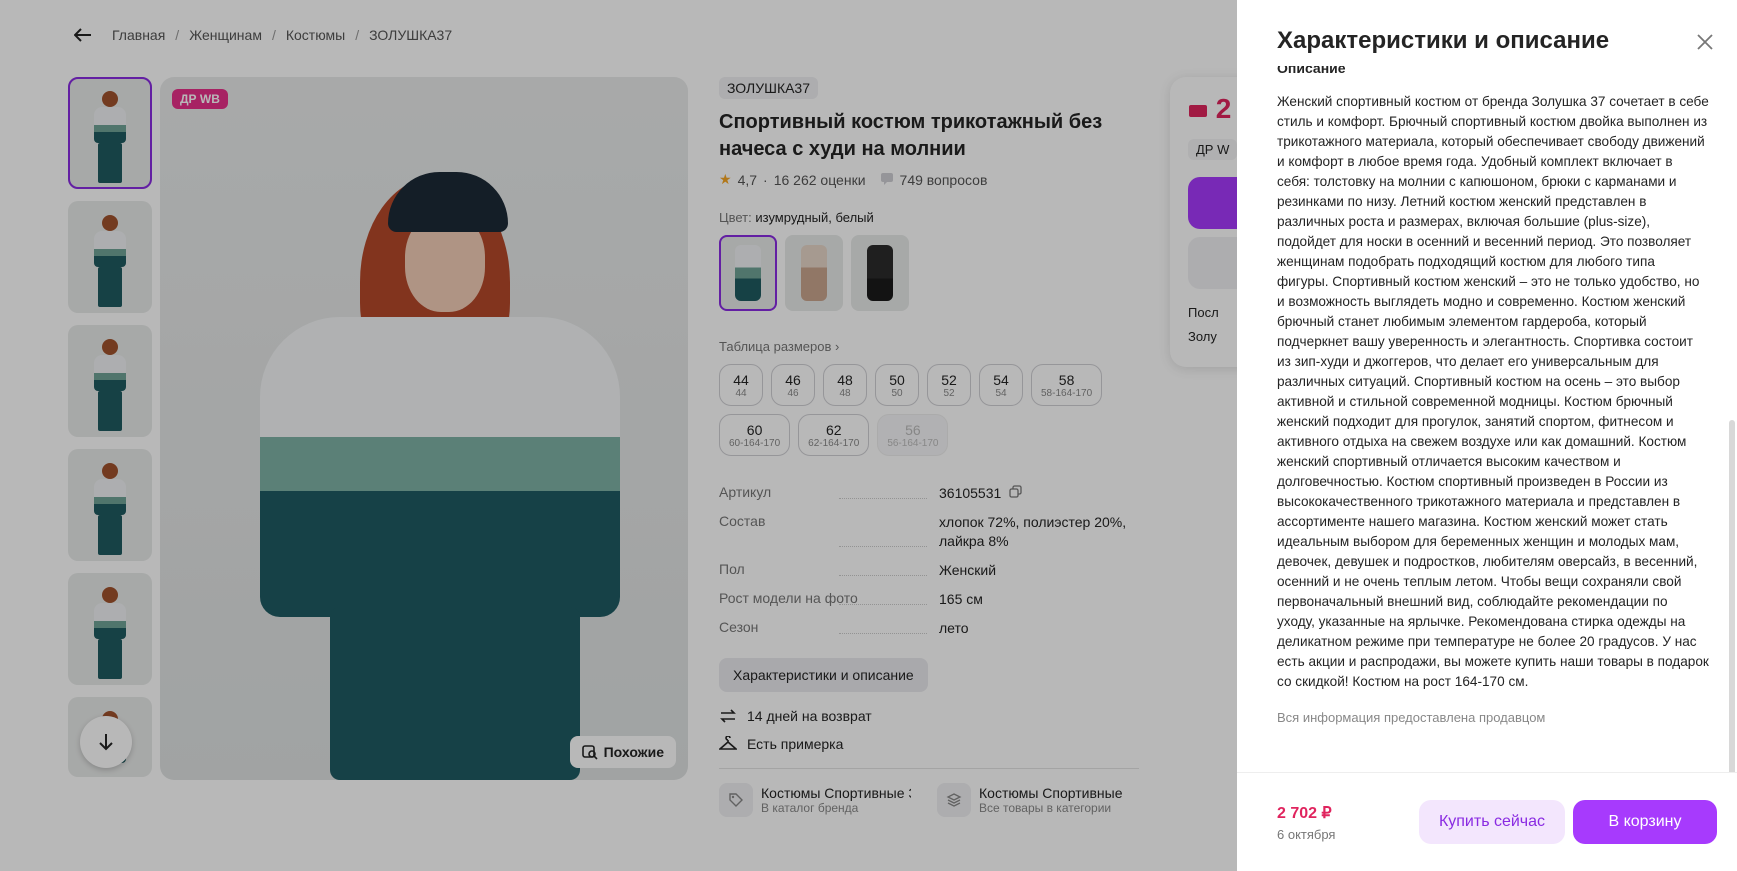 The image size is (1737, 871). Describe the element at coordinates (1304, 813) in the screenshot. I see `footer-price: 2 702 ₽` at that location.